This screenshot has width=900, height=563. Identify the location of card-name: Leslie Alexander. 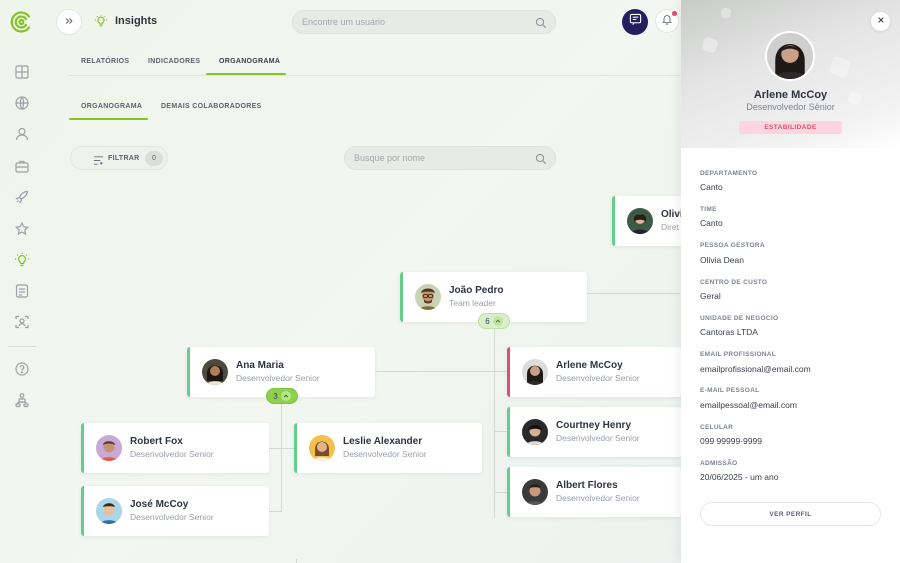
(383, 441).